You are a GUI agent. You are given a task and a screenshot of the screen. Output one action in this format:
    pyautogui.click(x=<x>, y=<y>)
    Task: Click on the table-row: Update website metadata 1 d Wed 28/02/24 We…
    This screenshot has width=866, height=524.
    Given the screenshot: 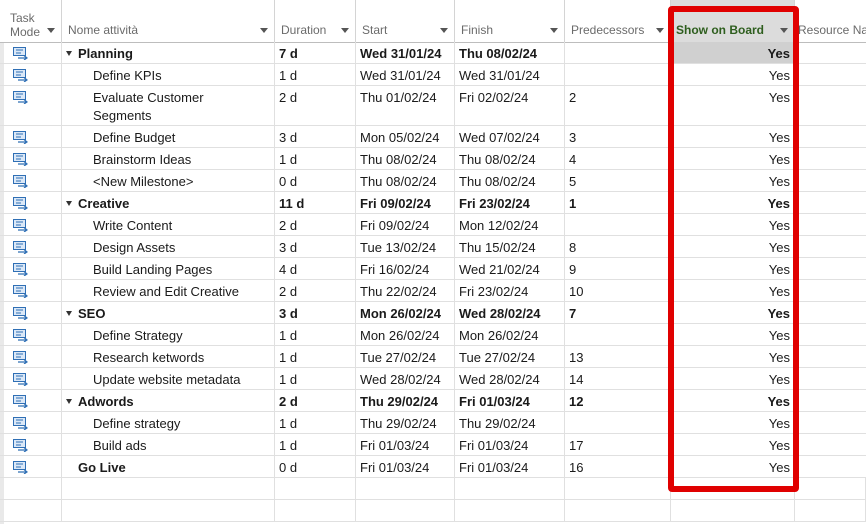 What is the action you would take?
    pyautogui.click(x=433, y=379)
    